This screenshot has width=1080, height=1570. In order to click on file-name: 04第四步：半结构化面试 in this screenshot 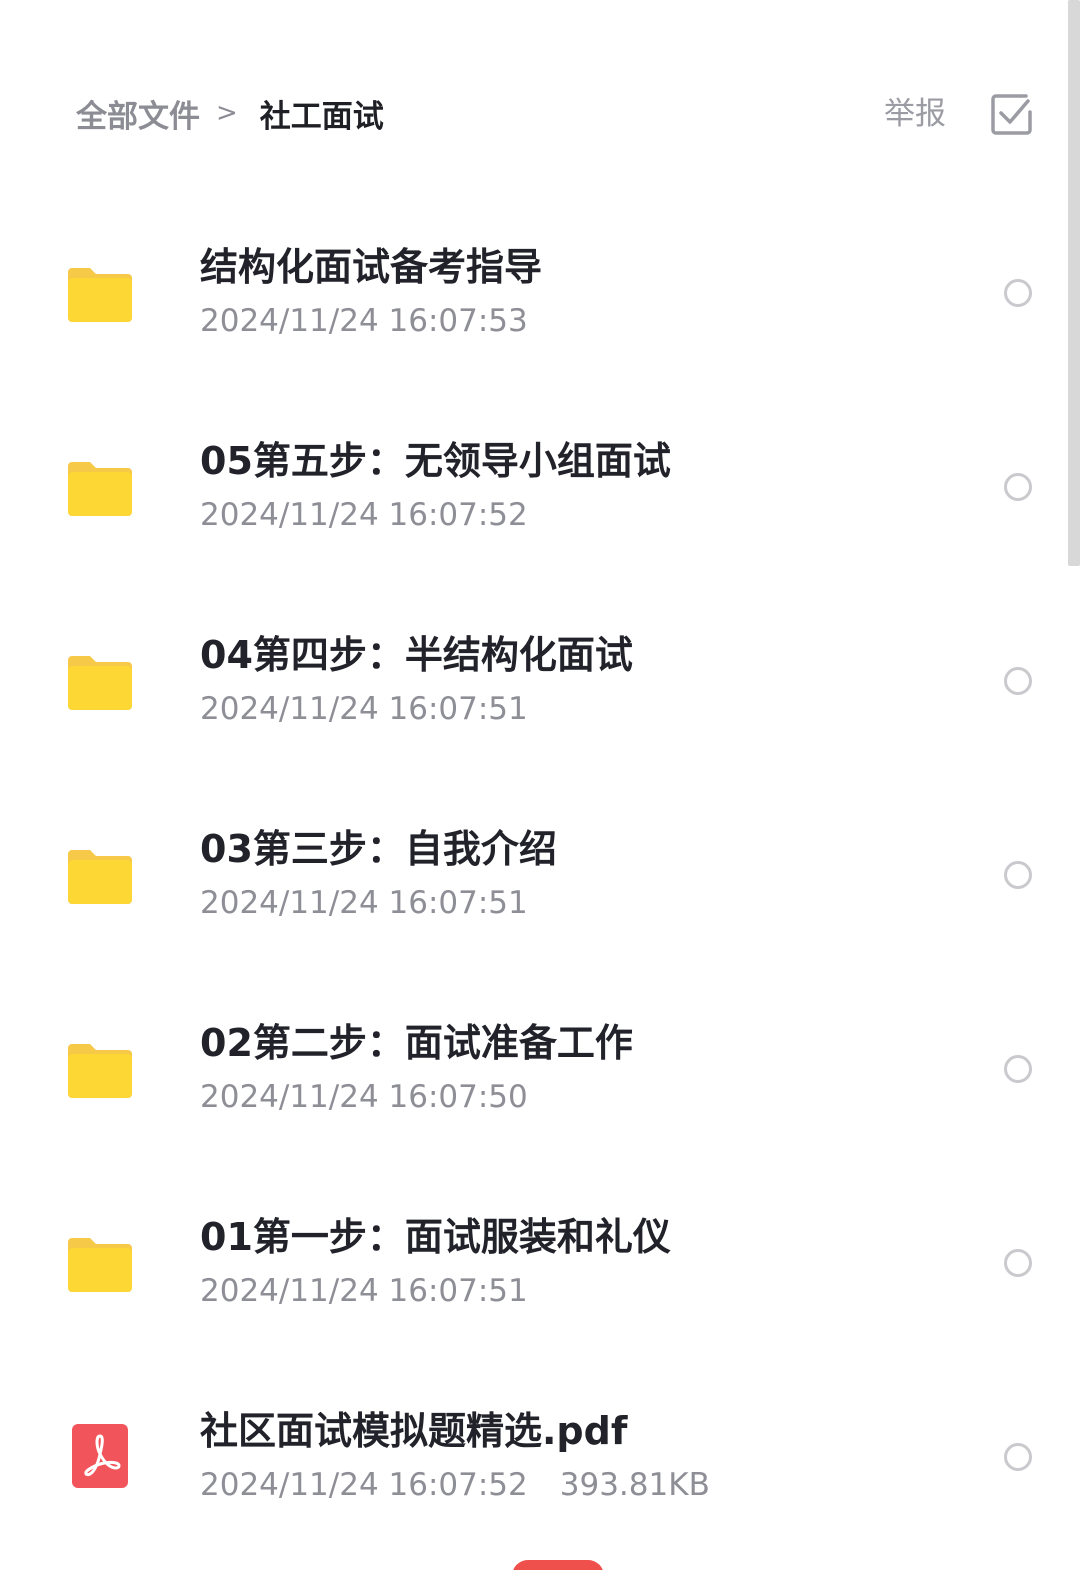, I will do `click(416, 655)`.